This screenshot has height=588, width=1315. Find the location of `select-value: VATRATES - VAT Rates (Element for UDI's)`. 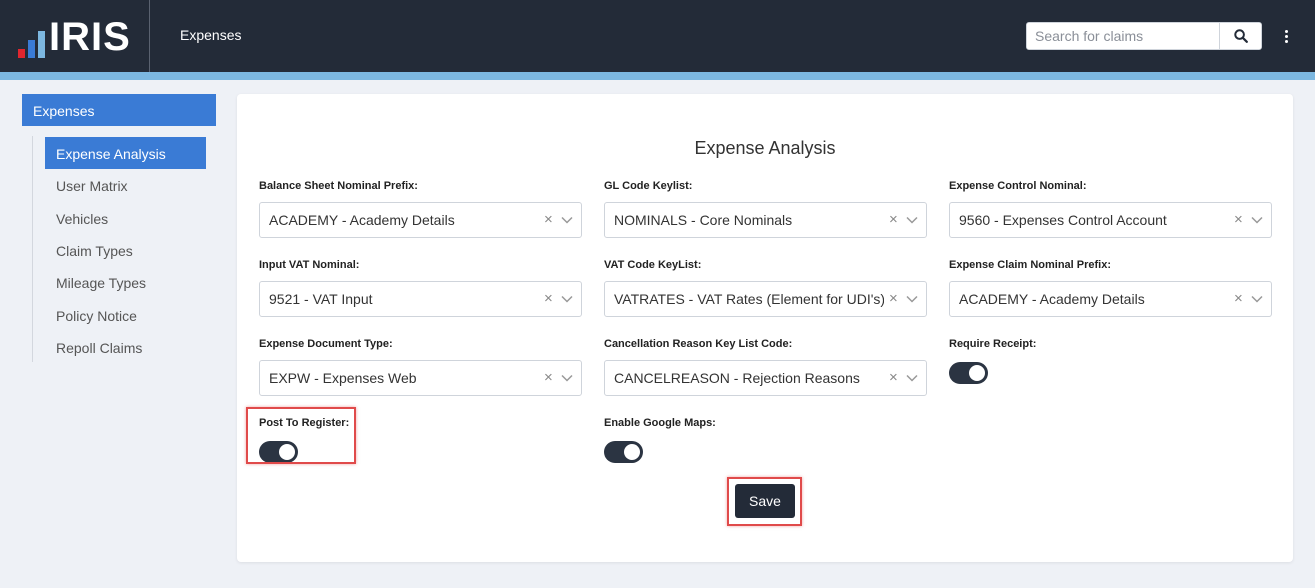

select-value: VATRATES - VAT Rates (Element for UDI's) is located at coordinates (749, 299).